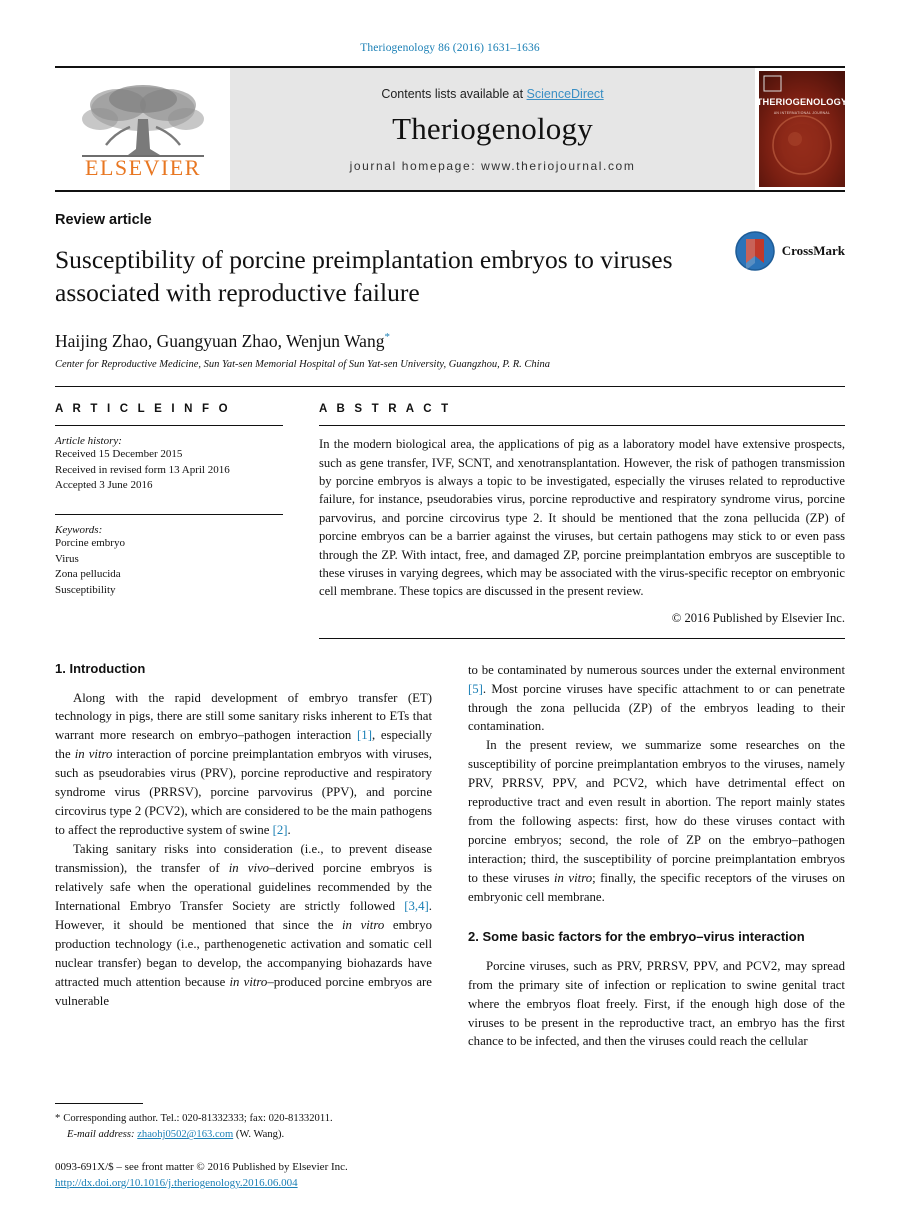 The height and width of the screenshot is (1230, 900). I want to click on elsevier-logo-container: ELSEVIER, so click(142, 129).